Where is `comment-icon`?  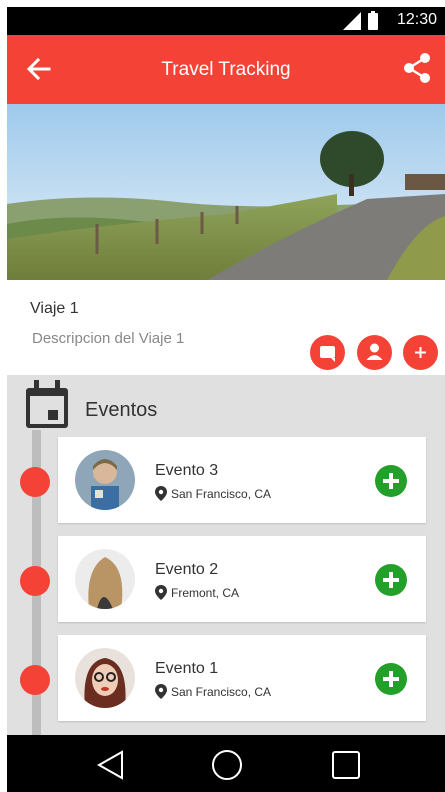
comment-icon is located at coordinates (327, 354).